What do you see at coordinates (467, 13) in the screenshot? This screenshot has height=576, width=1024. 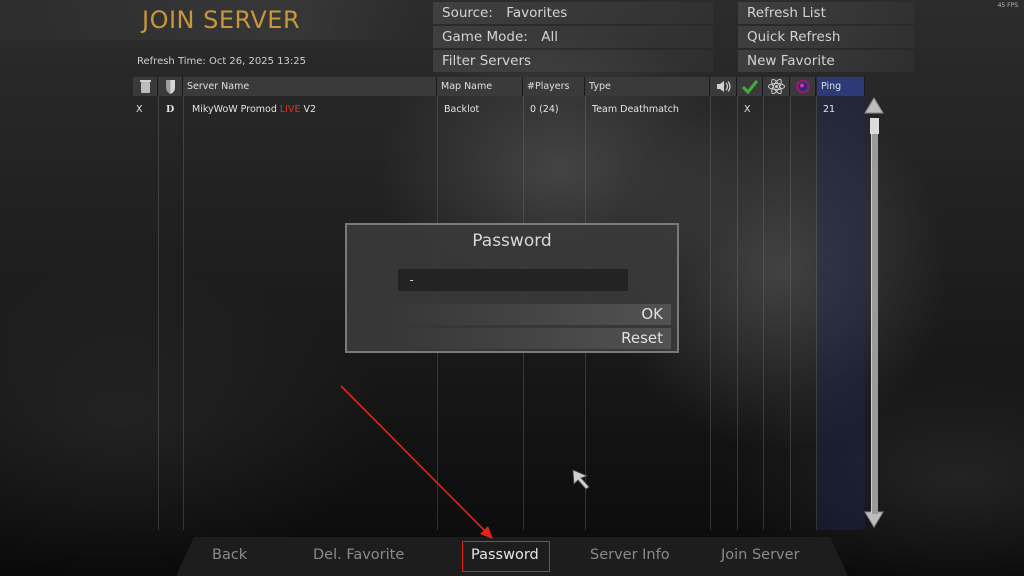 I see `source-label: Source:` at bounding box center [467, 13].